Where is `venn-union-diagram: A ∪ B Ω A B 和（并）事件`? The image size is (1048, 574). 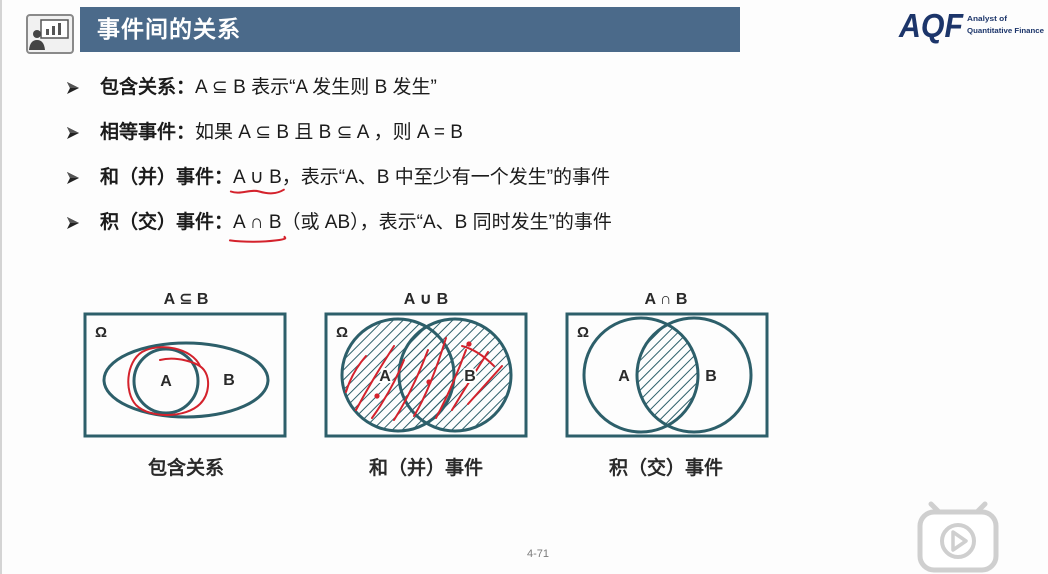
venn-union-diagram: A ∪ B Ω A B 和（并）事件 is located at coordinates (426, 385).